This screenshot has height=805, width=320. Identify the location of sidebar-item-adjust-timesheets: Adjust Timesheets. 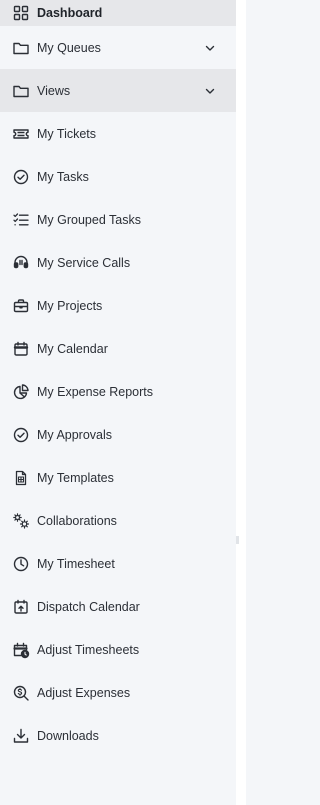
(118, 649).